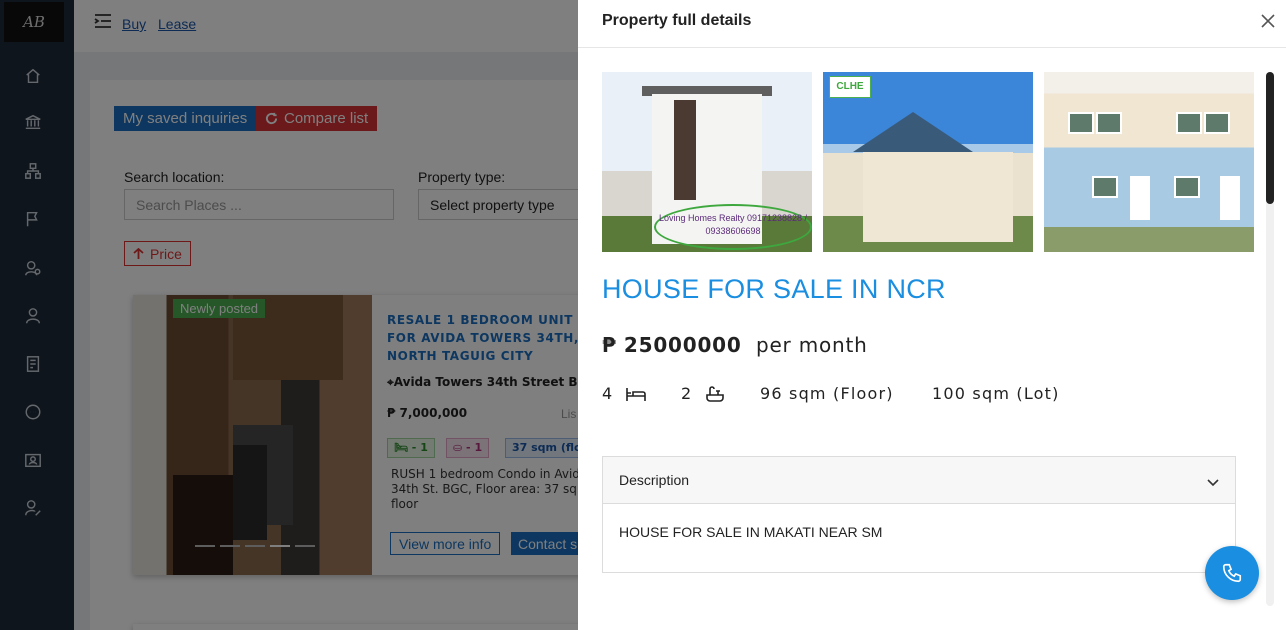 The height and width of the screenshot is (630, 1286). What do you see at coordinates (996, 393) in the screenshot?
I see `lot-area: 100 sqm (Lot)` at bounding box center [996, 393].